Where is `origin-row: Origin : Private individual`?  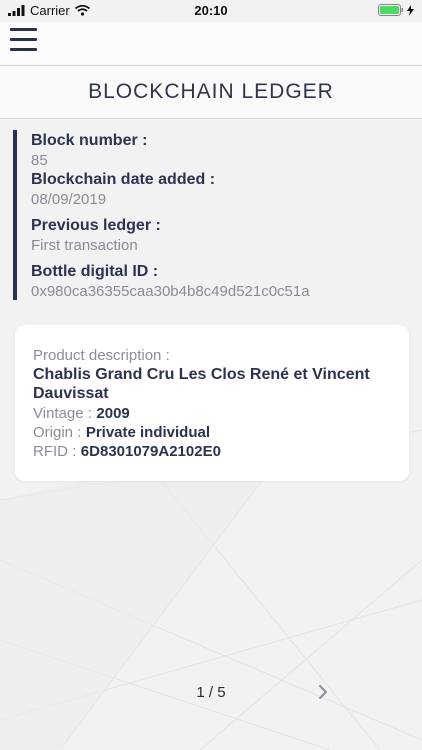 origin-row: Origin : Private individual is located at coordinates (121, 433).